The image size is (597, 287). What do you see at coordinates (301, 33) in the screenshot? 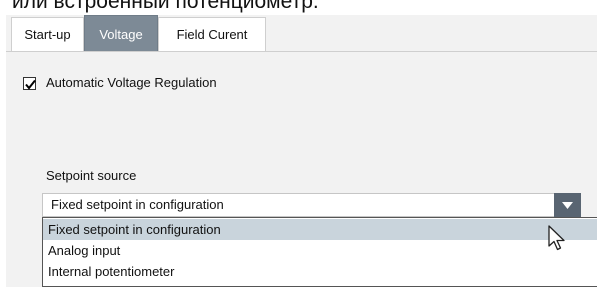
I see `tab-bar: Start-up Voltage Field Curent` at bounding box center [301, 33].